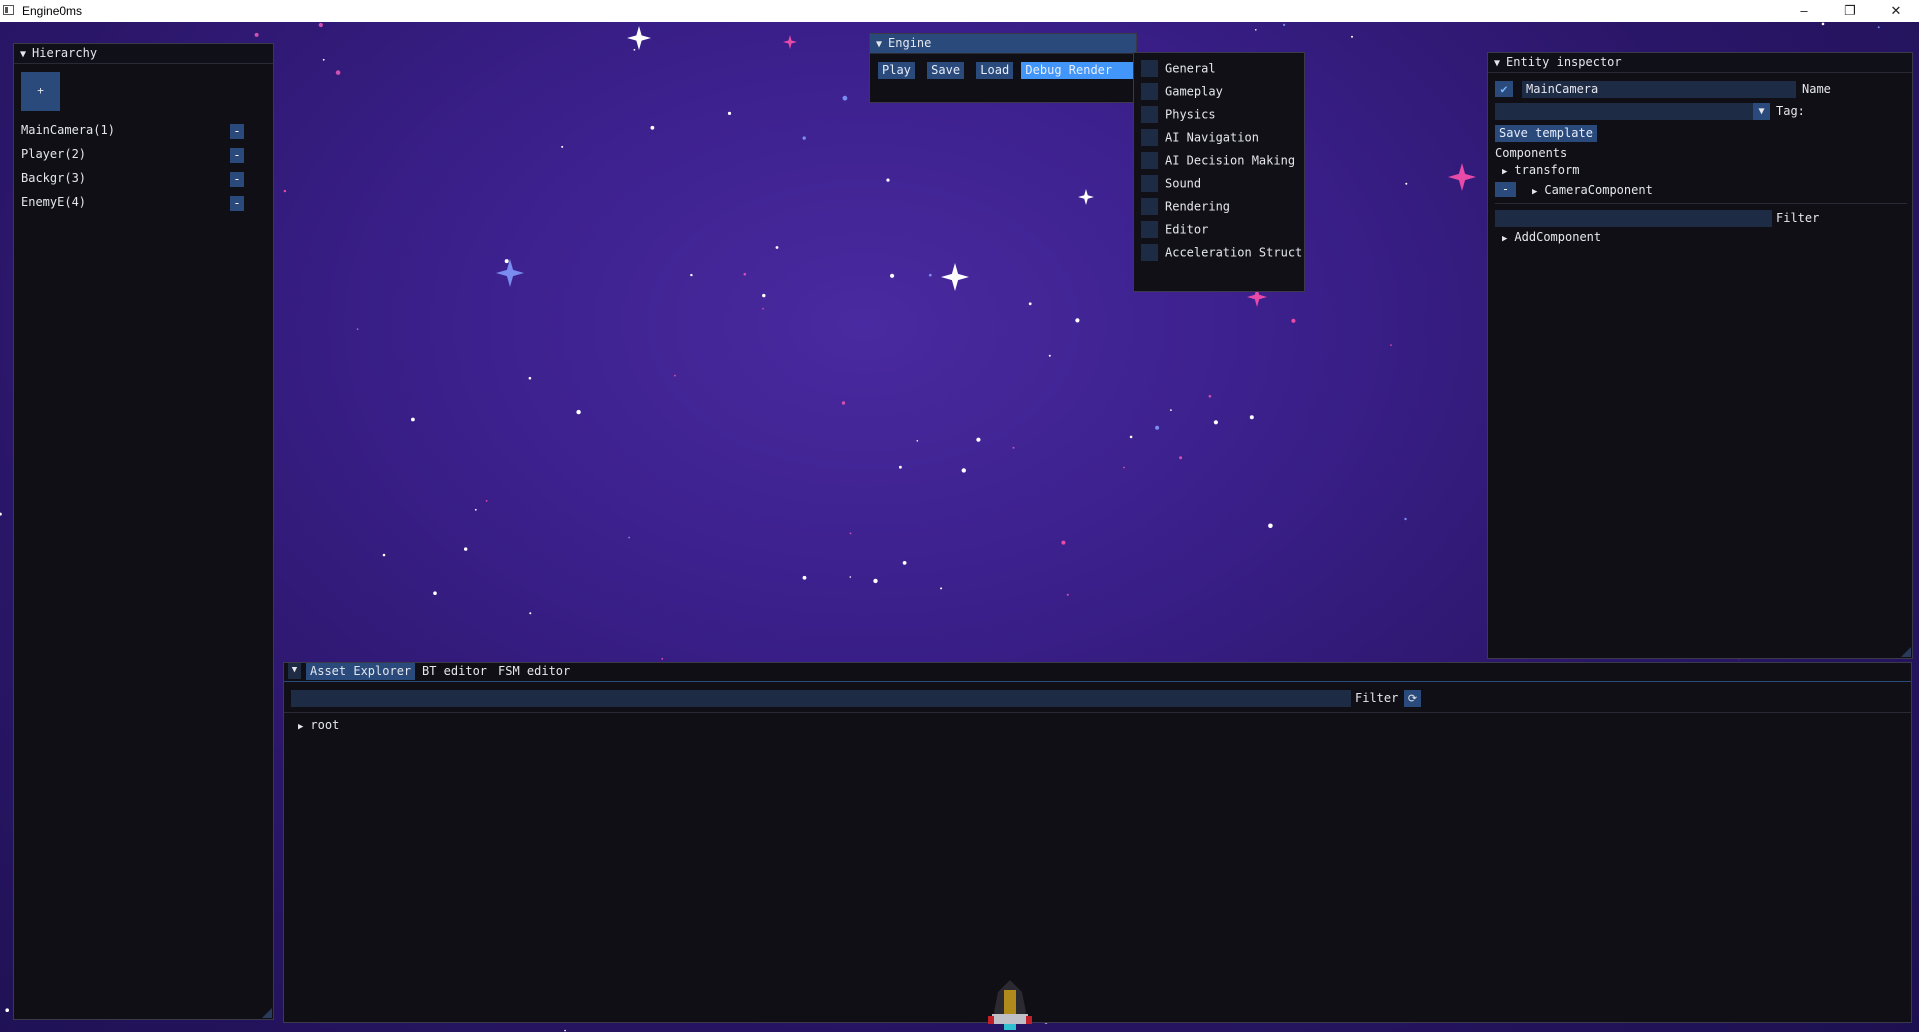 The height and width of the screenshot is (1032, 1919). I want to click on sparkle-star, so click(510, 273).